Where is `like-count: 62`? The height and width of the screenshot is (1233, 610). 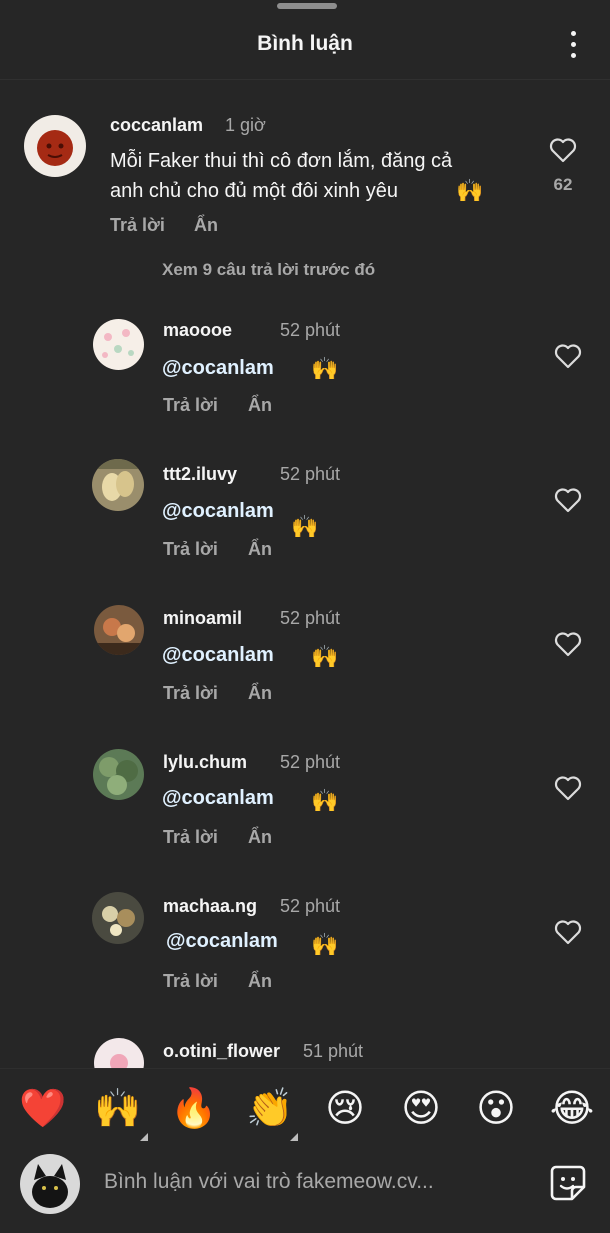
like-count: 62 is located at coordinates (563, 184).